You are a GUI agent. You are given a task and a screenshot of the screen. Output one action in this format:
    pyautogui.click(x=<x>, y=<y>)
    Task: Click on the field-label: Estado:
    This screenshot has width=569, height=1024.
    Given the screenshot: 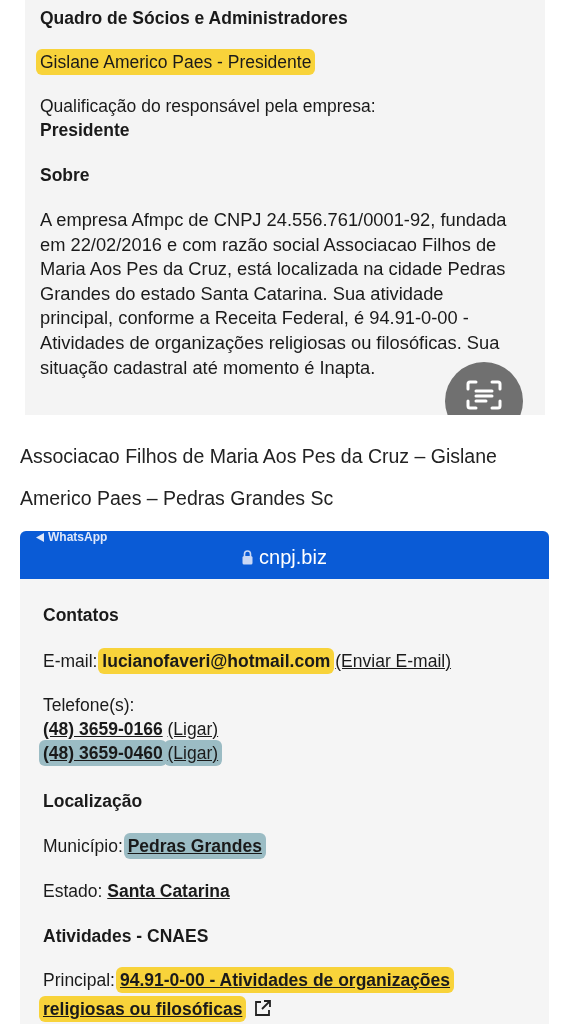 What is the action you would take?
    pyautogui.click(x=73, y=891)
    